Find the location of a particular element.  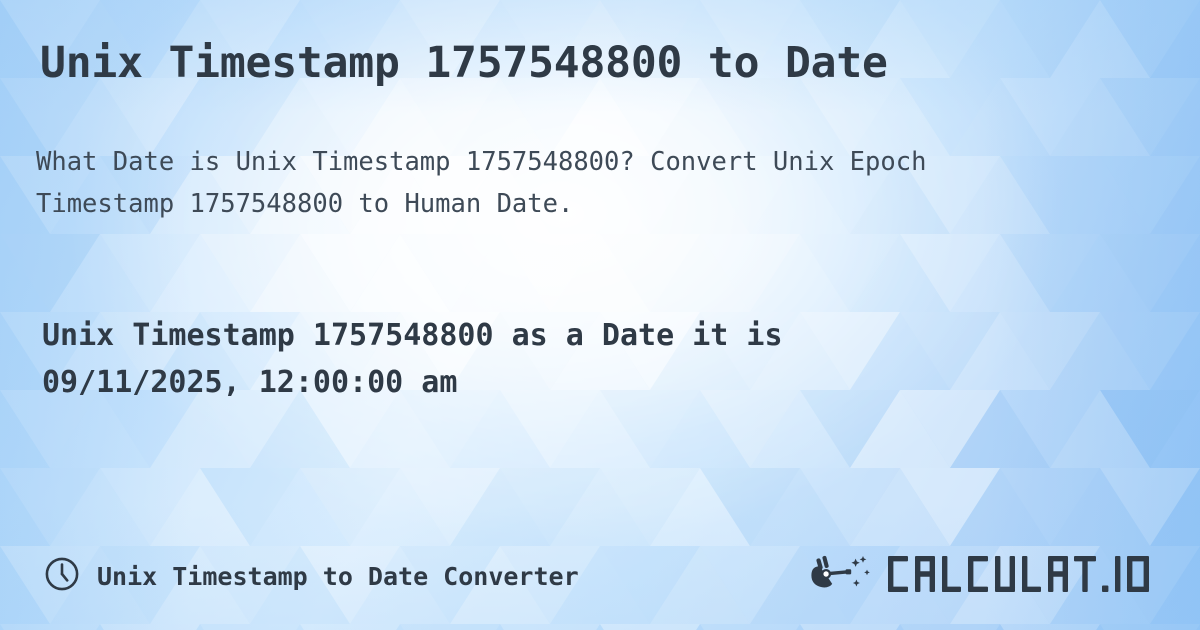

page-title: Unix Timestamp 1757548800 to Date is located at coordinates (464, 63).